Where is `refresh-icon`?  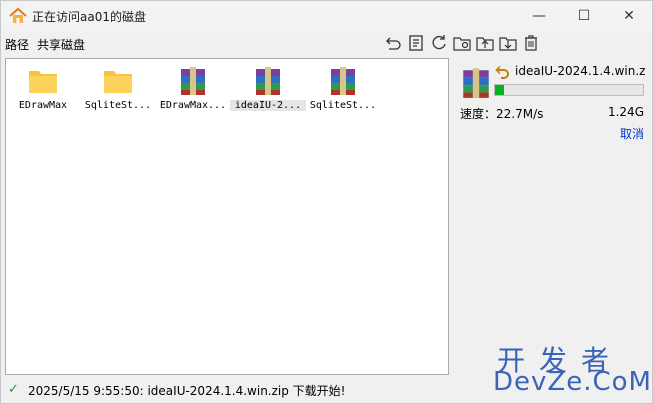
refresh-icon is located at coordinates (439, 43).